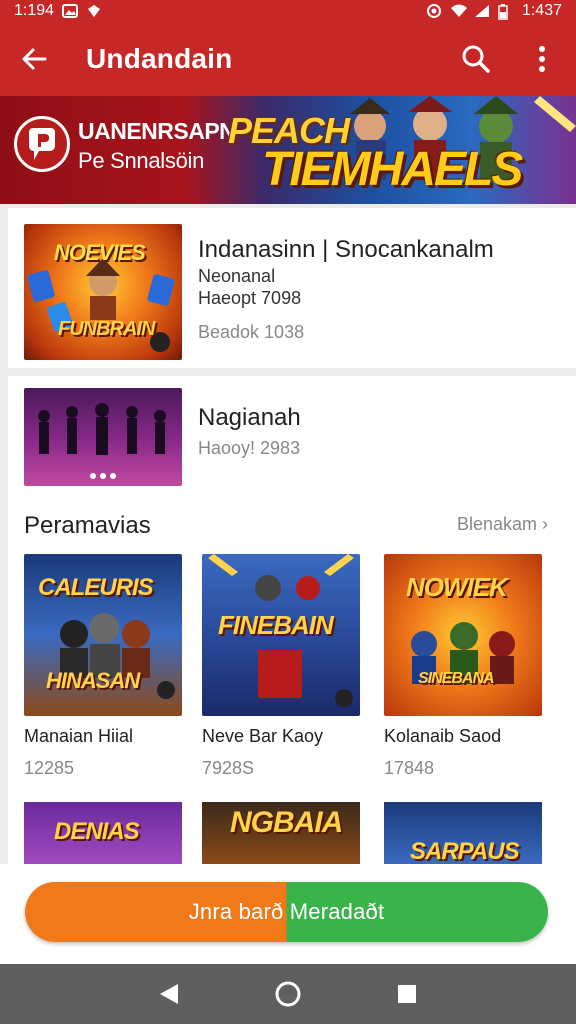 The width and height of the screenshot is (576, 1024). I want to click on game-count: 17848, so click(409, 768).